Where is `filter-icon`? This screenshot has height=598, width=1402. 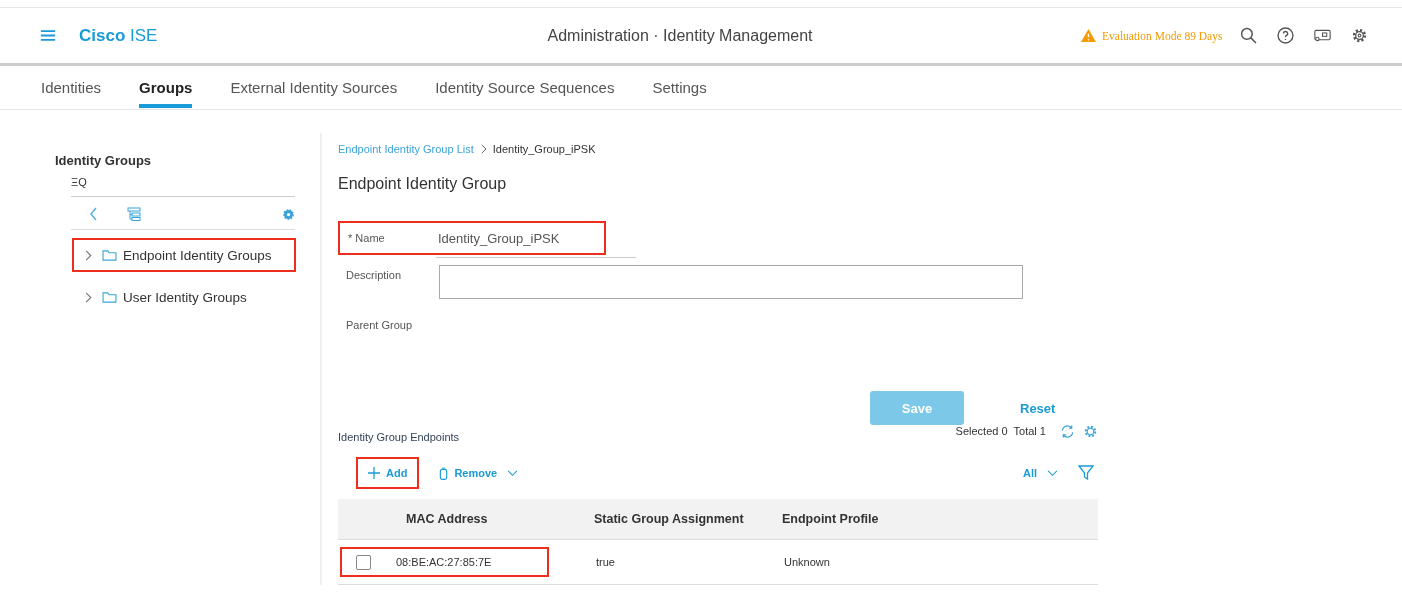 filter-icon is located at coordinates (1086, 473).